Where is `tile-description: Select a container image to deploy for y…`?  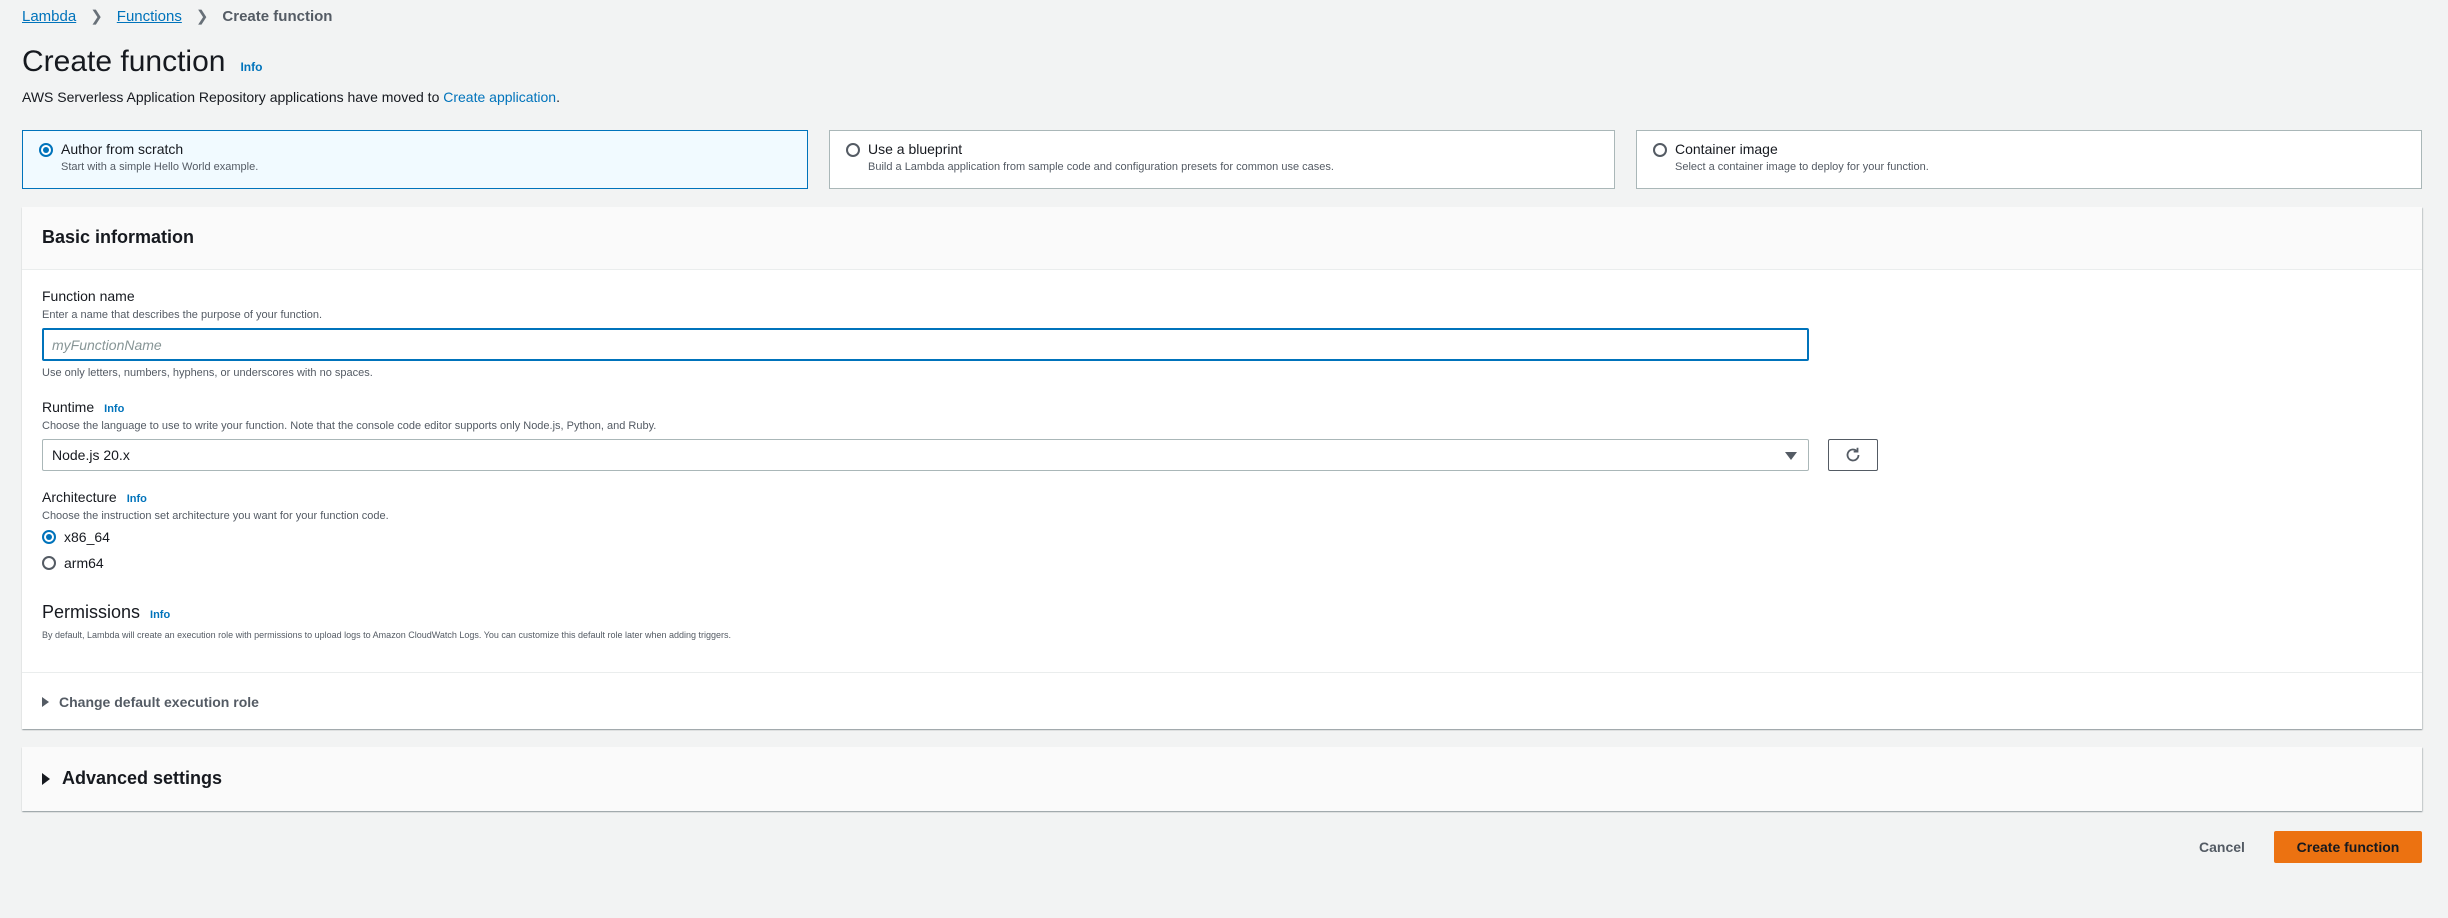 tile-description: Select a container image to deploy for y… is located at coordinates (1802, 167).